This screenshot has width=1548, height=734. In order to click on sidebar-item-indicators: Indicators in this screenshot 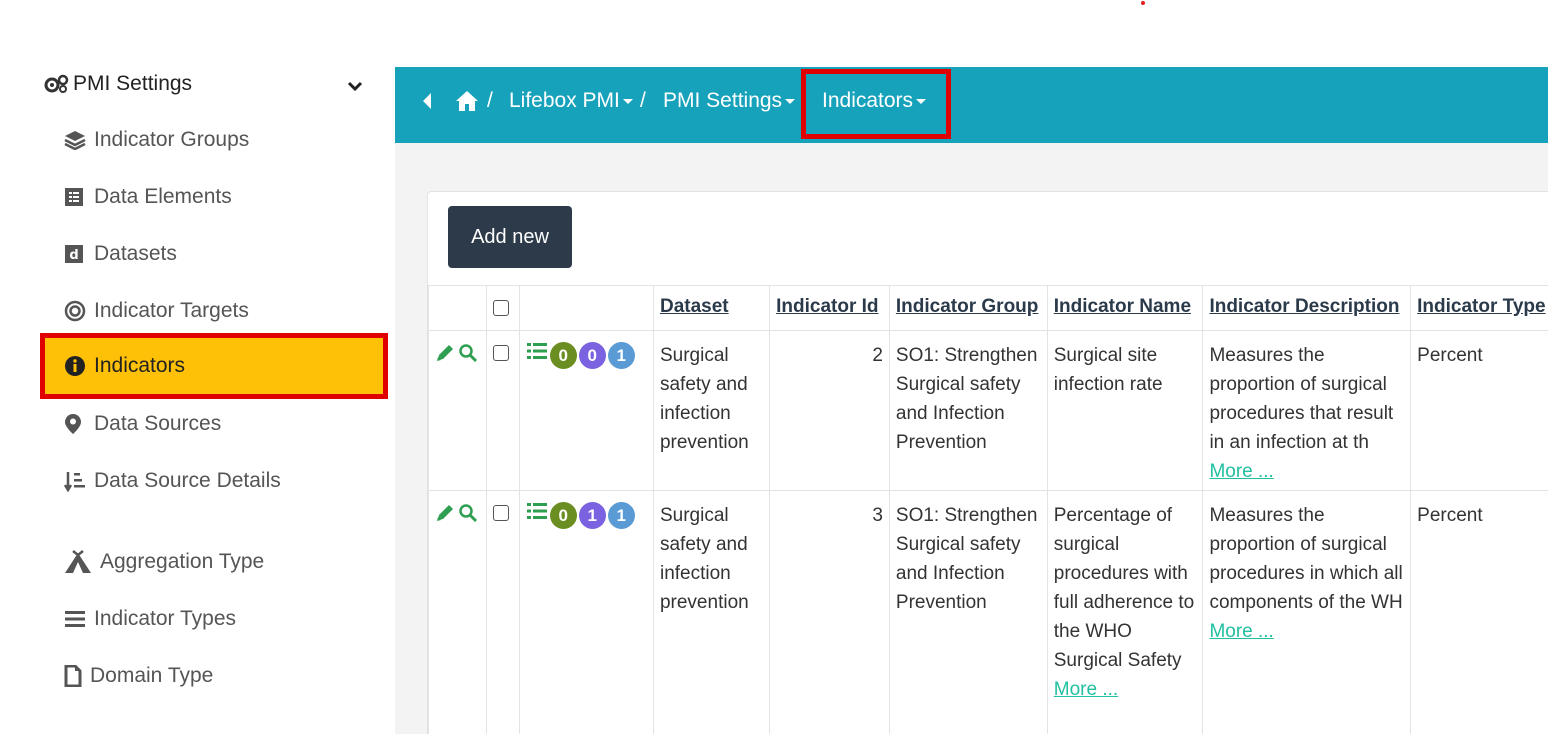, I will do `click(124, 366)`.